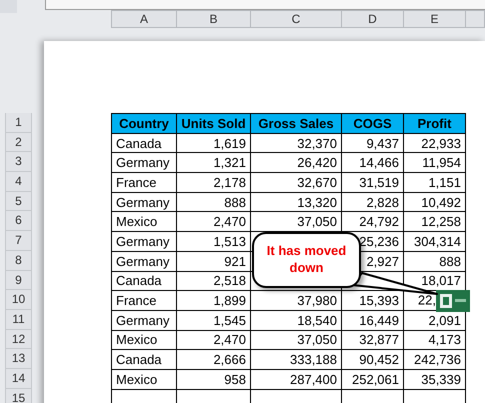  Describe the element at coordinates (437, 241) in the screenshot. I see `table-cell: 304,314` at that location.